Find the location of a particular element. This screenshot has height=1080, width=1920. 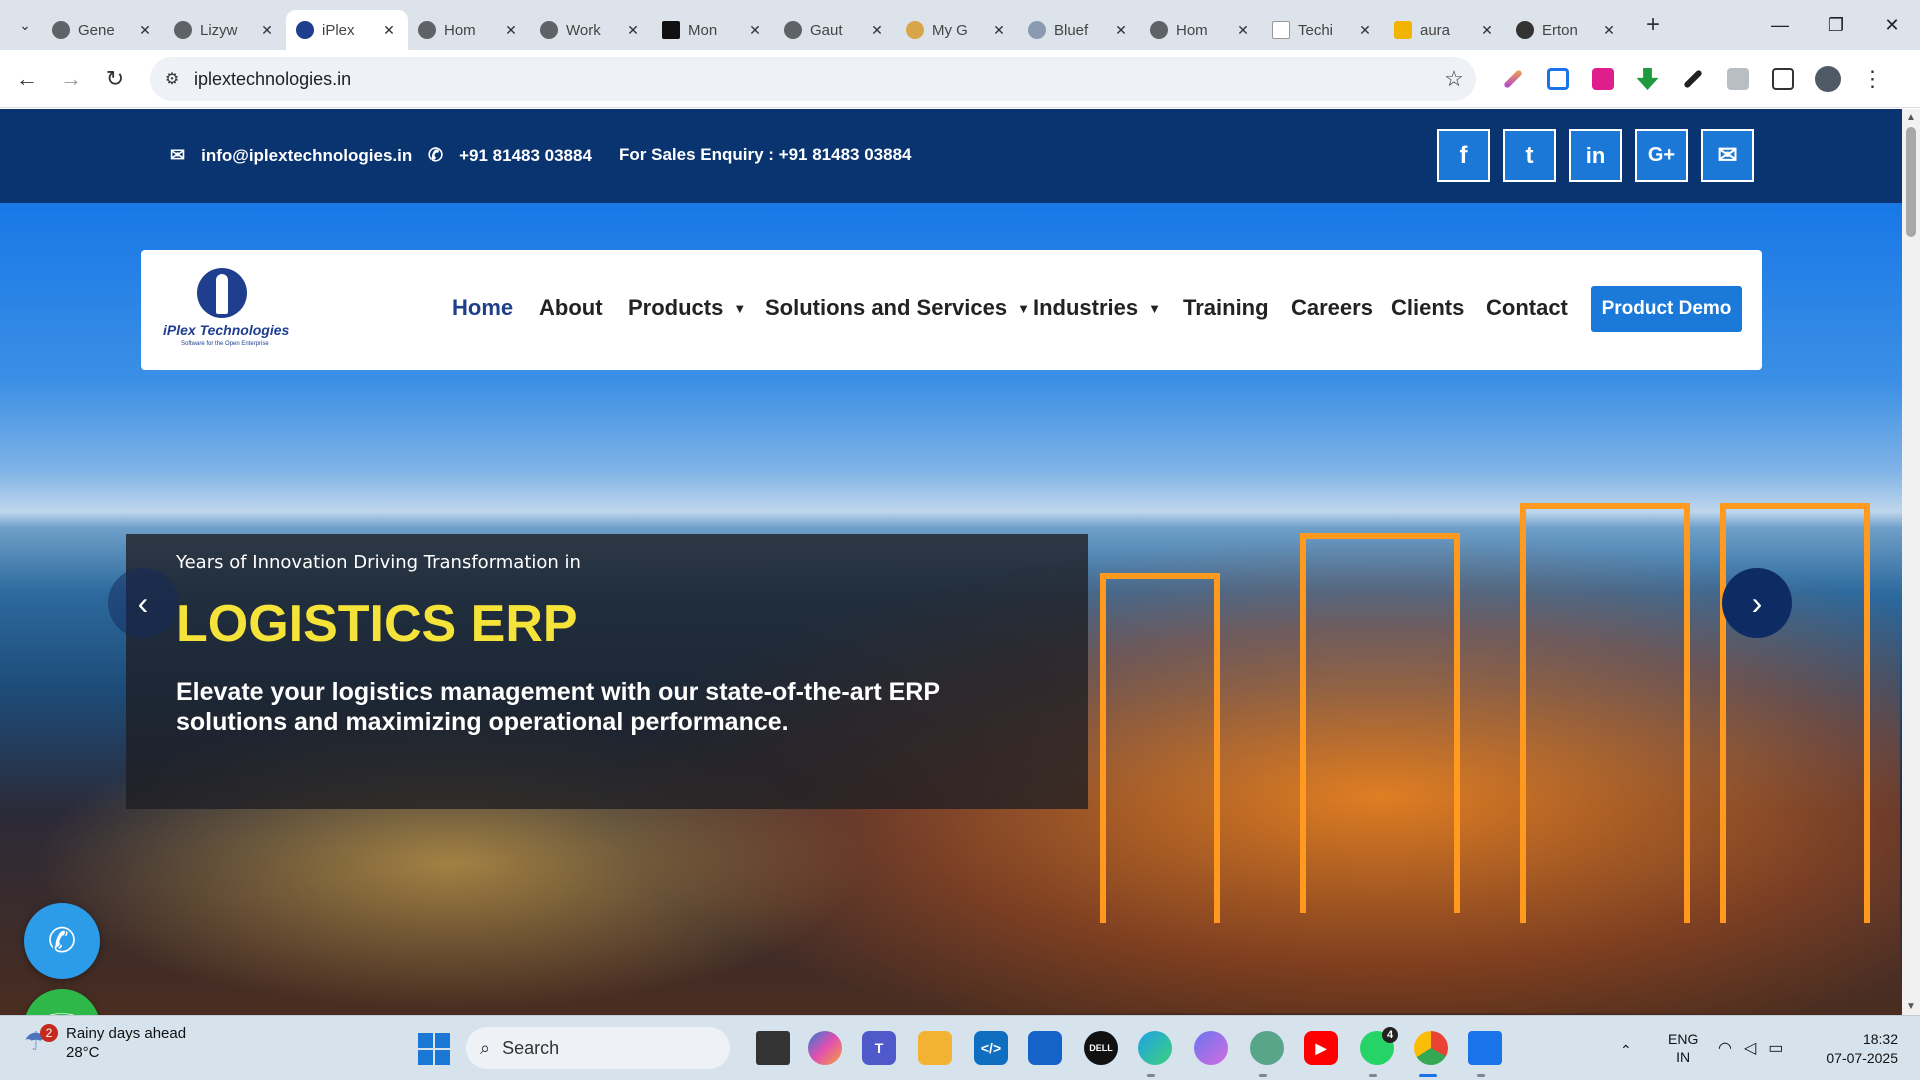

phone-contact: ✆ +91 81483 03884 is located at coordinates (510, 155).